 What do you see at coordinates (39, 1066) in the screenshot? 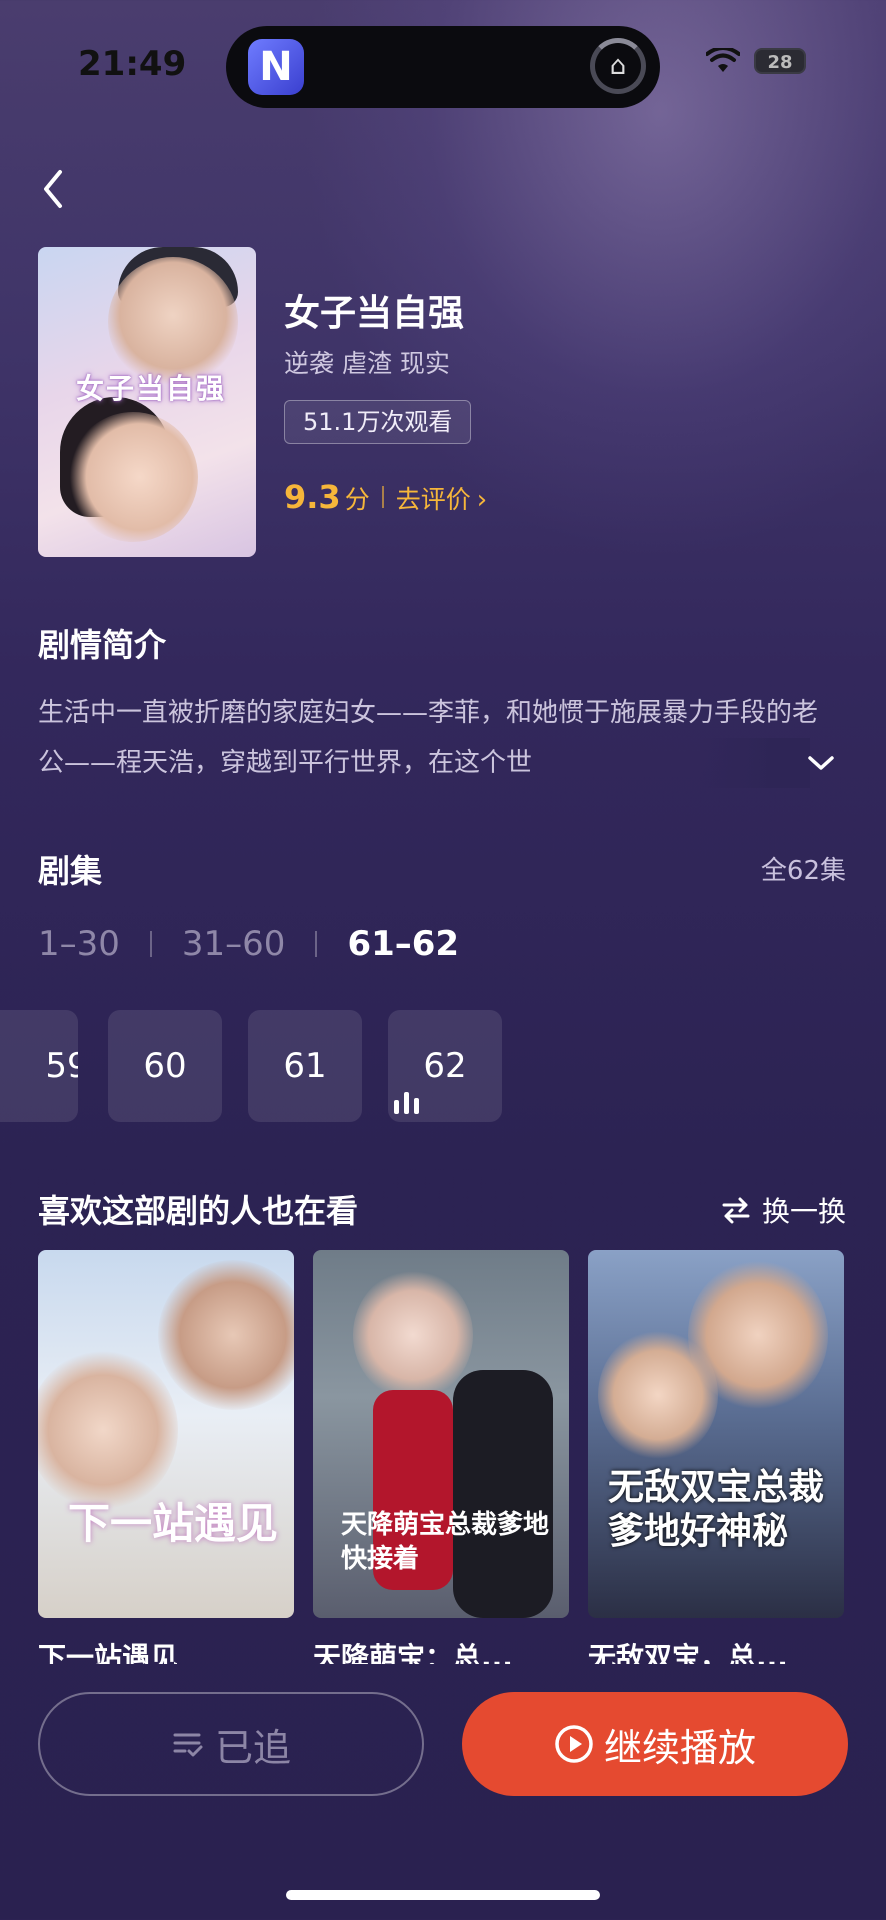
I see `episode-tile: 59` at bounding box center [39, 1066].